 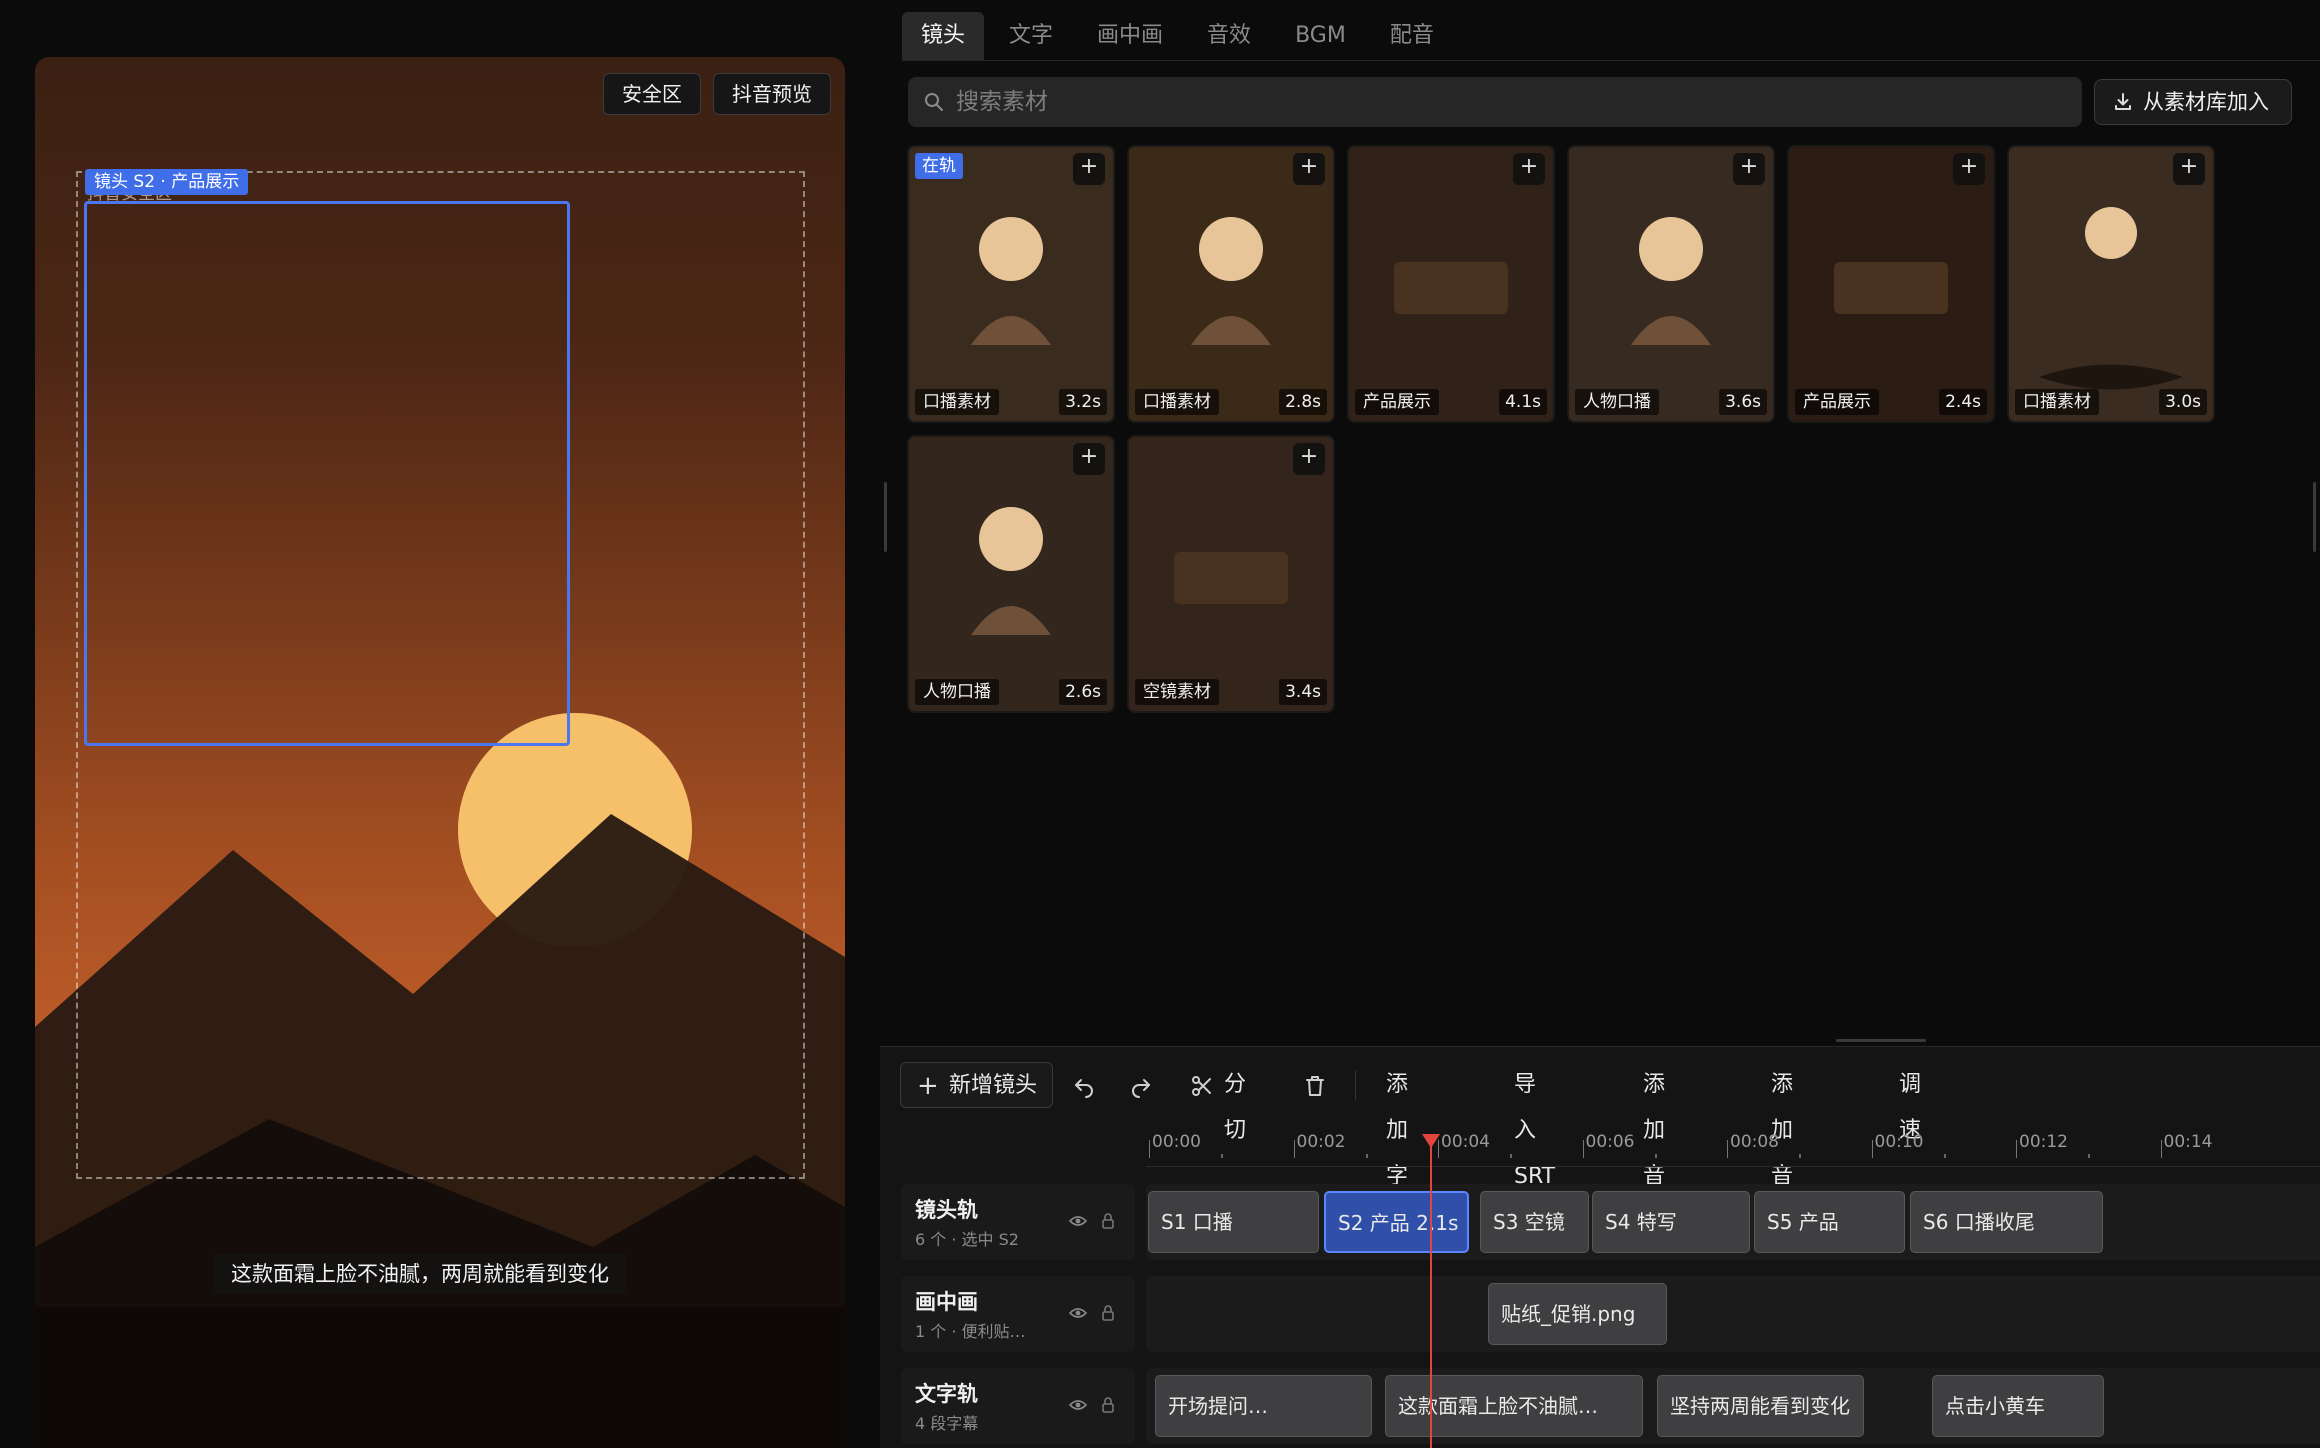 What do you see at coordinates (1431, 1141) in the screenshot?
I see `playhead-handle` at bounding box center [1431, 1141].